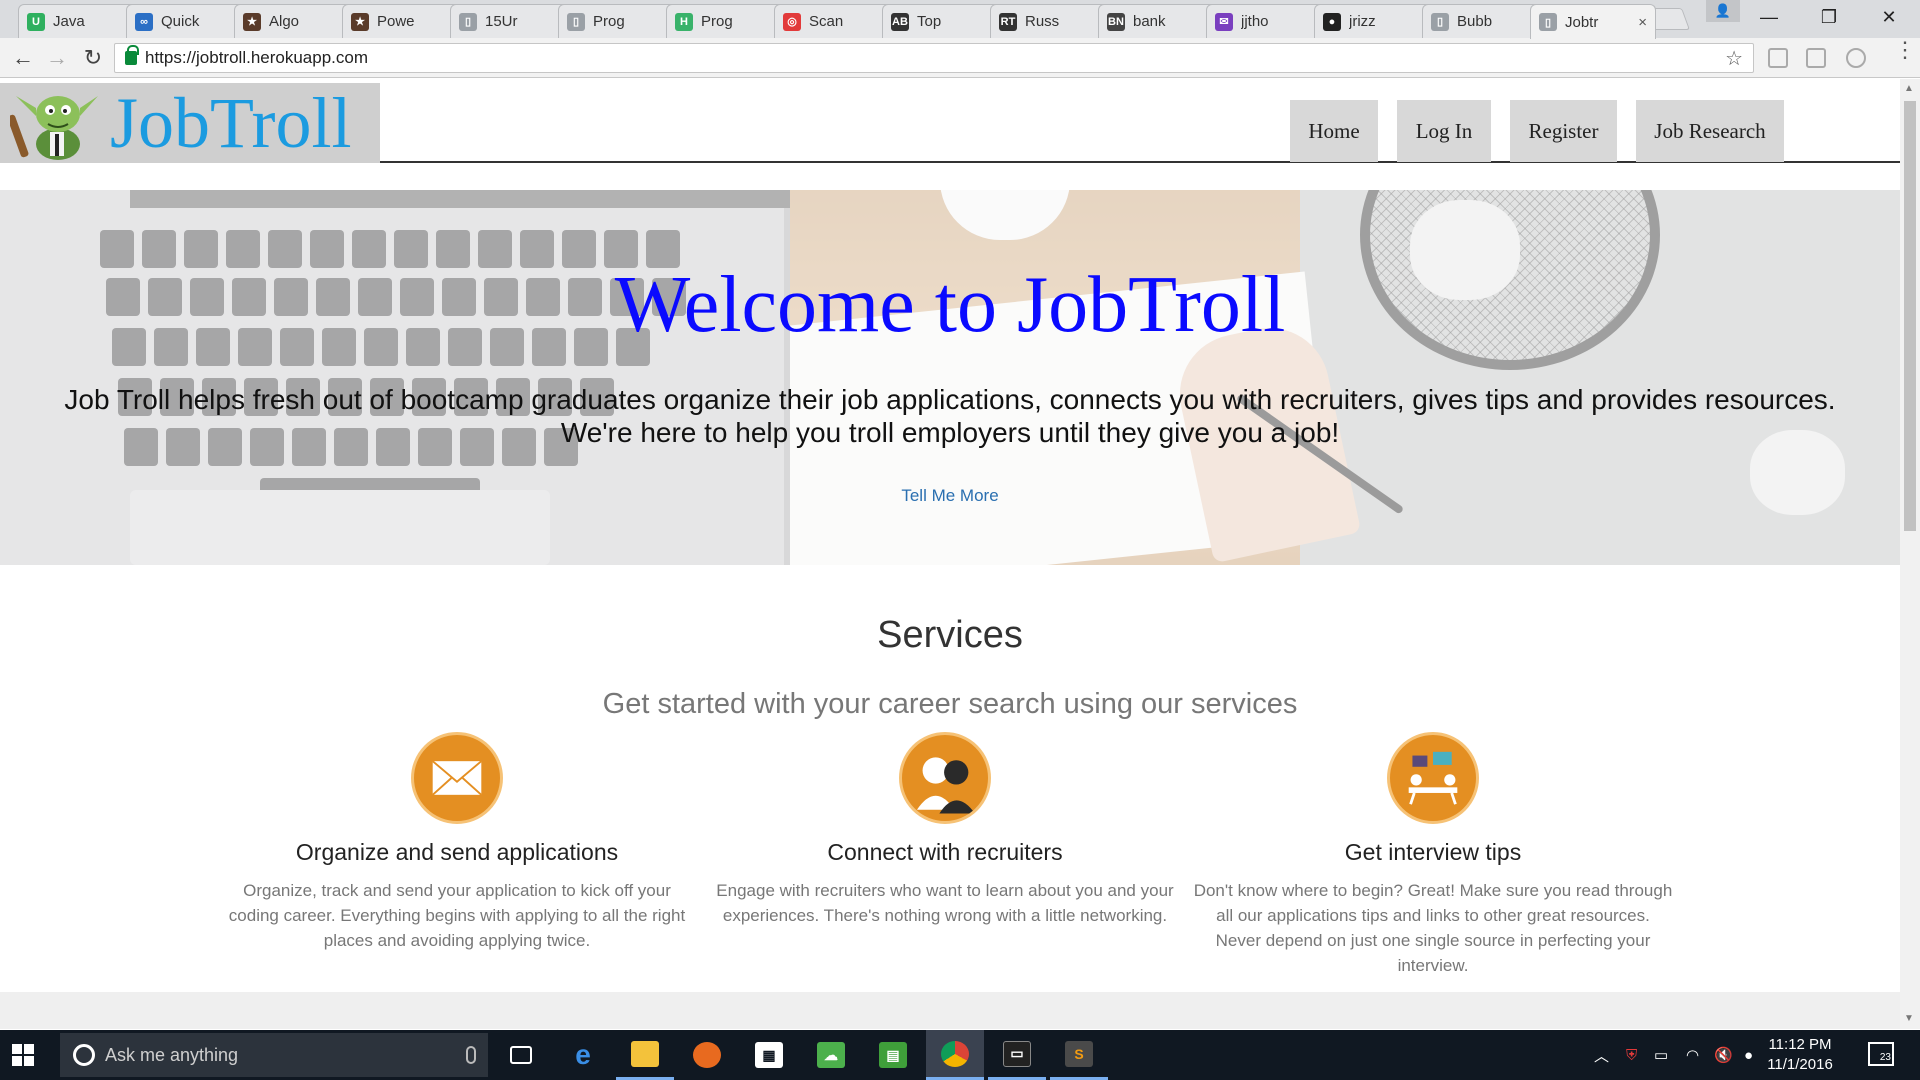 This screenshot has width=1920, height=1080. Describe the element at coordinates (1017, 1055) in the screenshot. I see `cmd-icon: ▭` at that location.